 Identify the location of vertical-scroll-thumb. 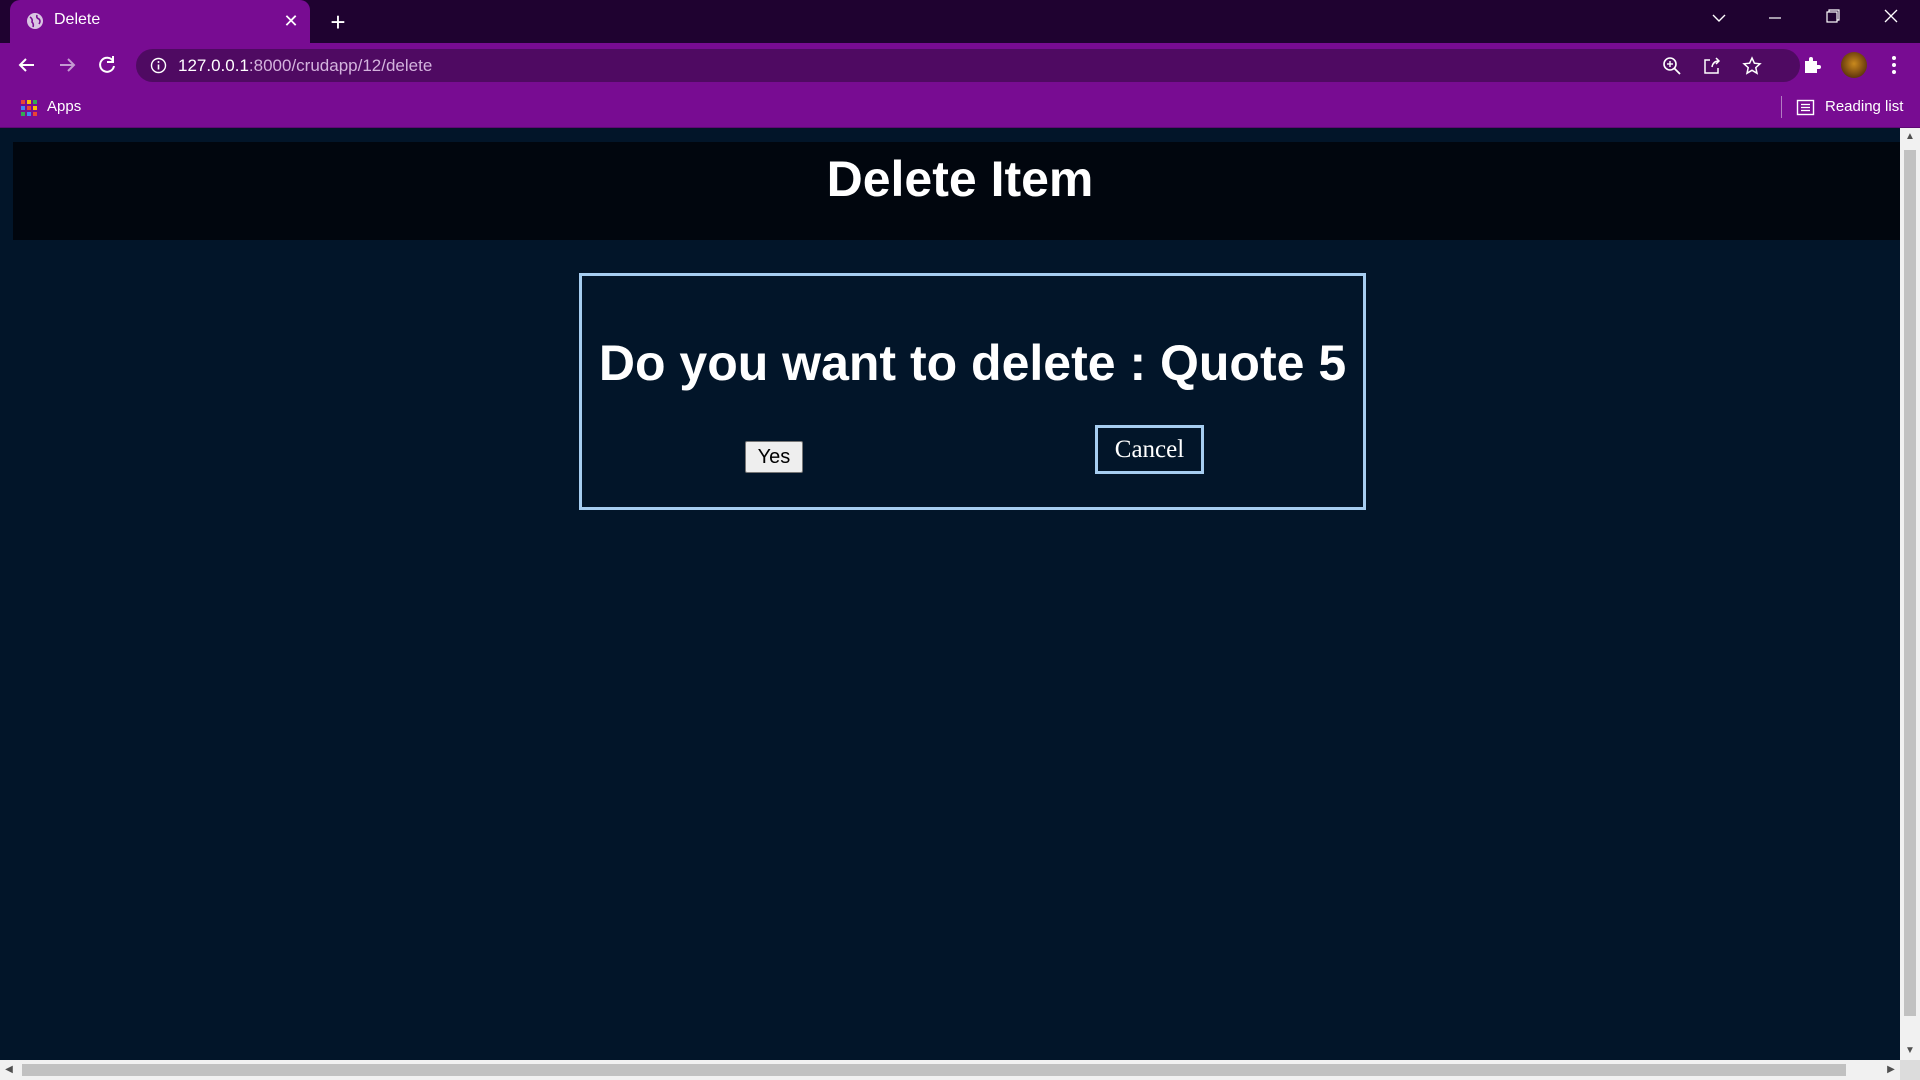
(1910, 583).